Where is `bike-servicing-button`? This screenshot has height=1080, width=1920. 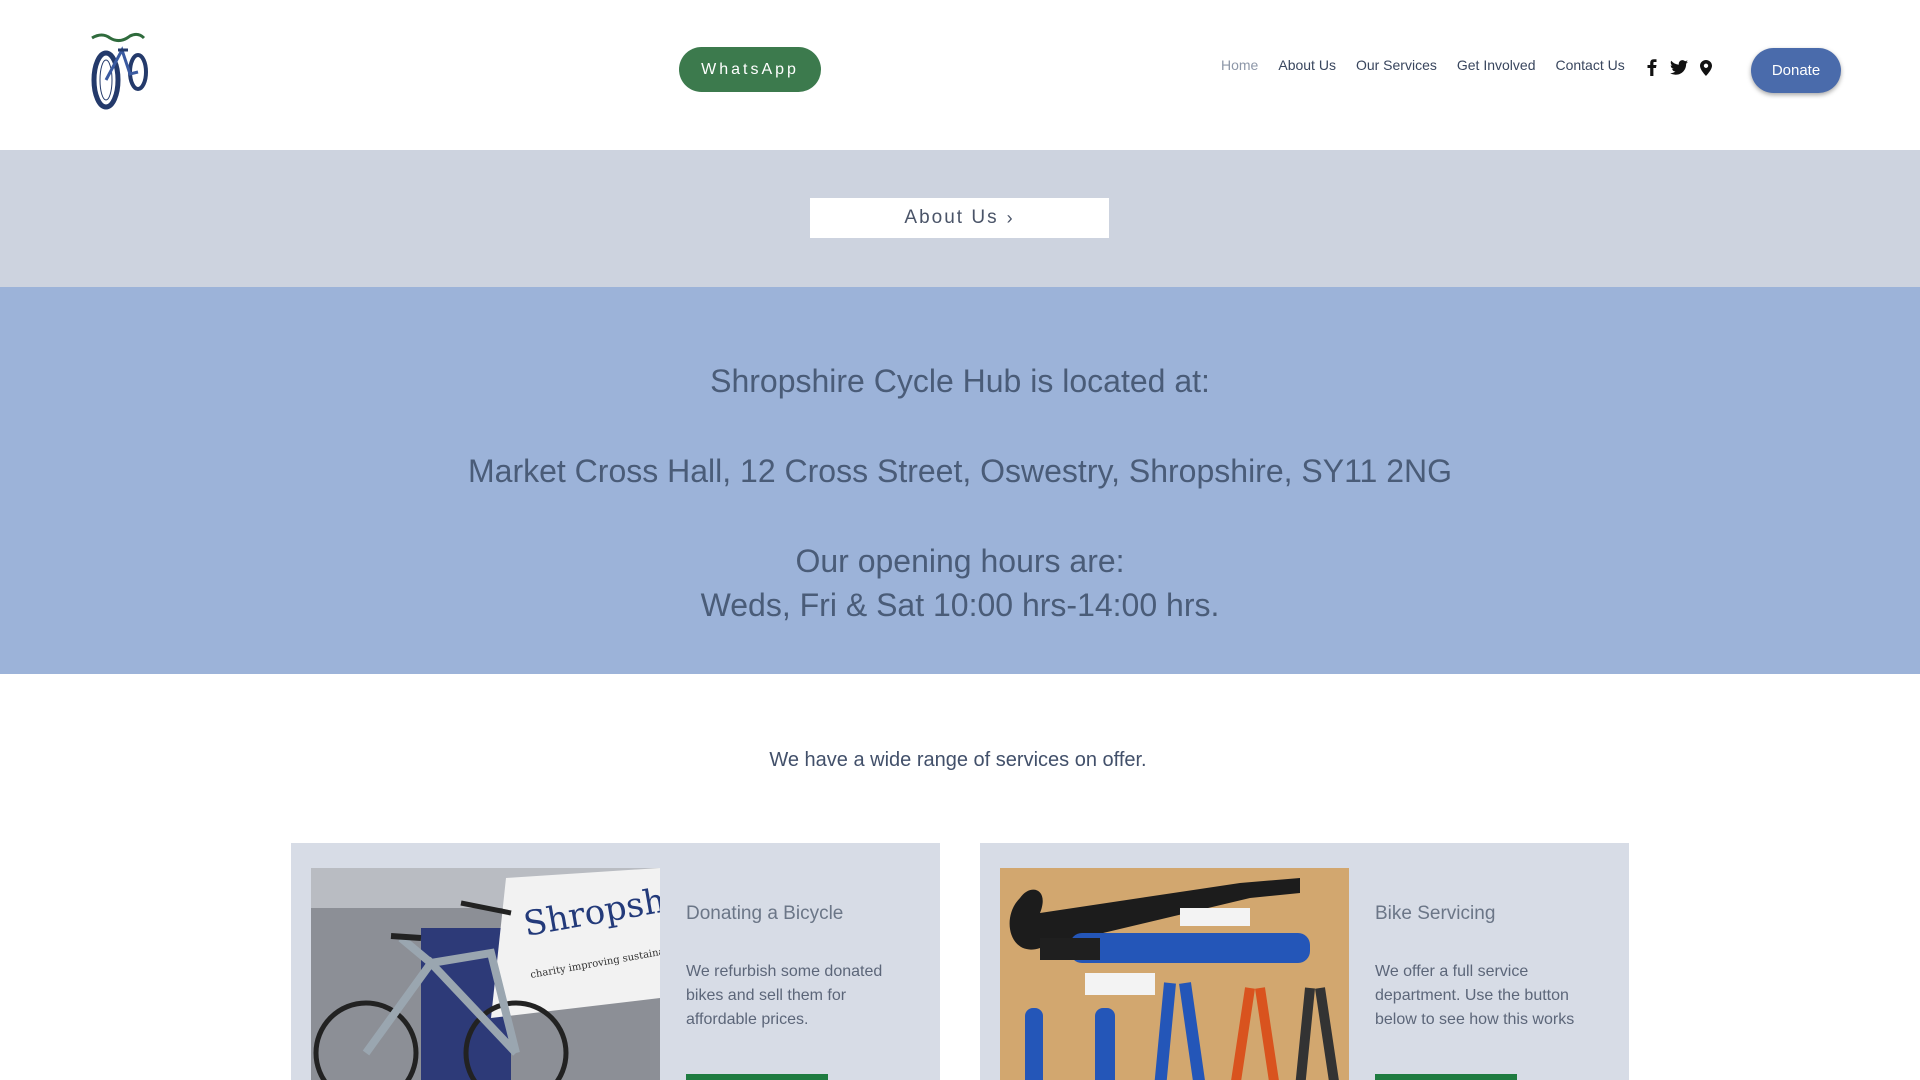 bike-servicing-button is located at coordinates (1446, 1077).